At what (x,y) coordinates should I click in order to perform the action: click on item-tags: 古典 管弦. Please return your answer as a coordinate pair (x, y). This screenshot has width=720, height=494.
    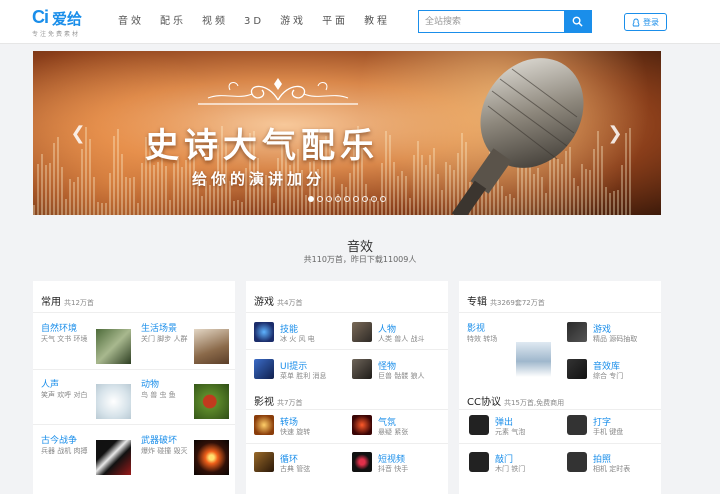
    Looking at the image, I should click on (295, 469).